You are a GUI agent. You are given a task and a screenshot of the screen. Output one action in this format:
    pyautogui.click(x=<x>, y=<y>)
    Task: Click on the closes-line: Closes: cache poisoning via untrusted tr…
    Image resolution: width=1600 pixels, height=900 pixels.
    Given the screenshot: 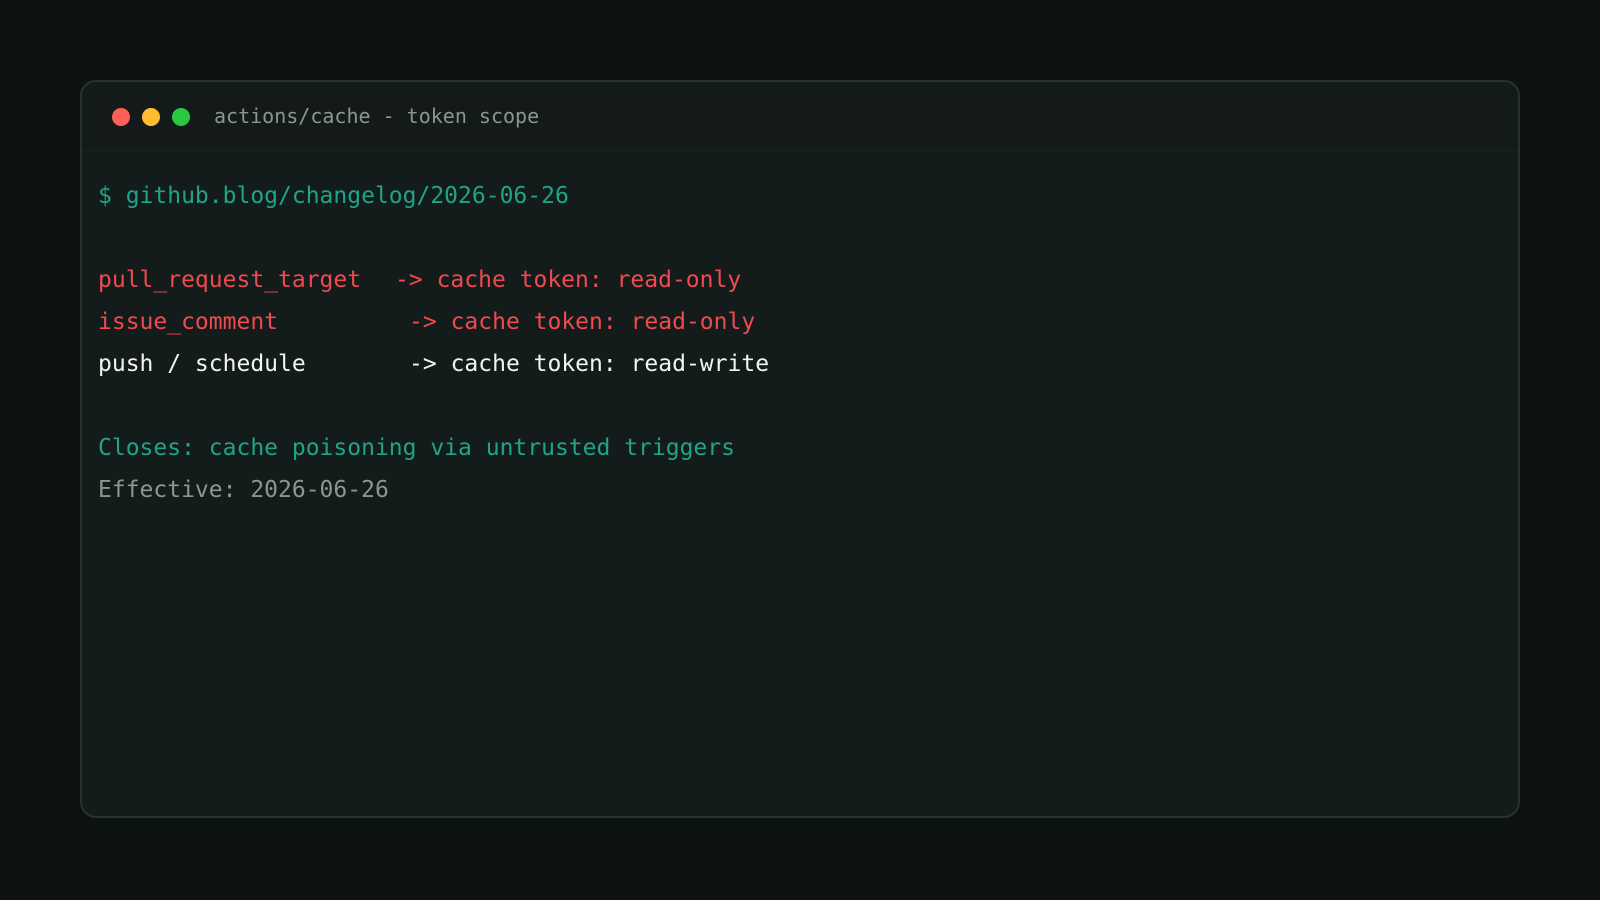 What is the action you would take?
    pyautogui.click(x=416, y=448)
    